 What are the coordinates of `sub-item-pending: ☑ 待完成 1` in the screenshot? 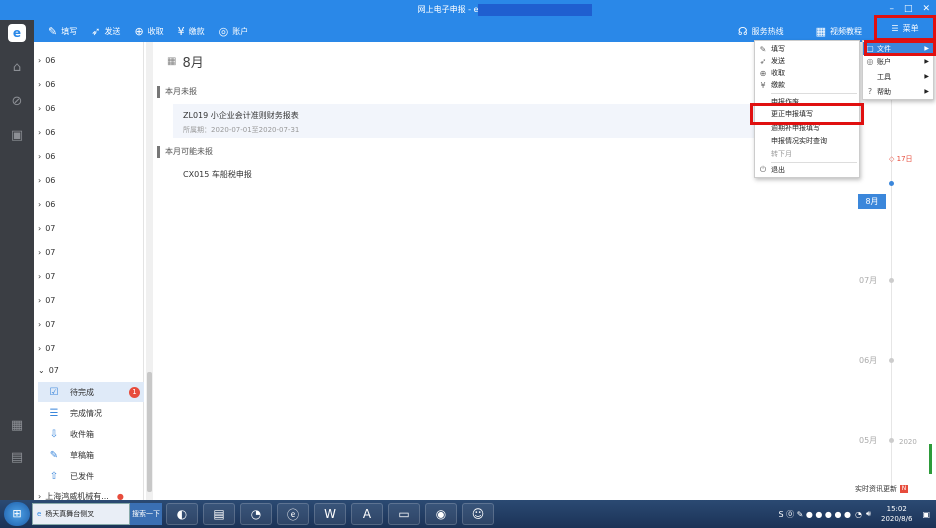 It's located at (91, 392).